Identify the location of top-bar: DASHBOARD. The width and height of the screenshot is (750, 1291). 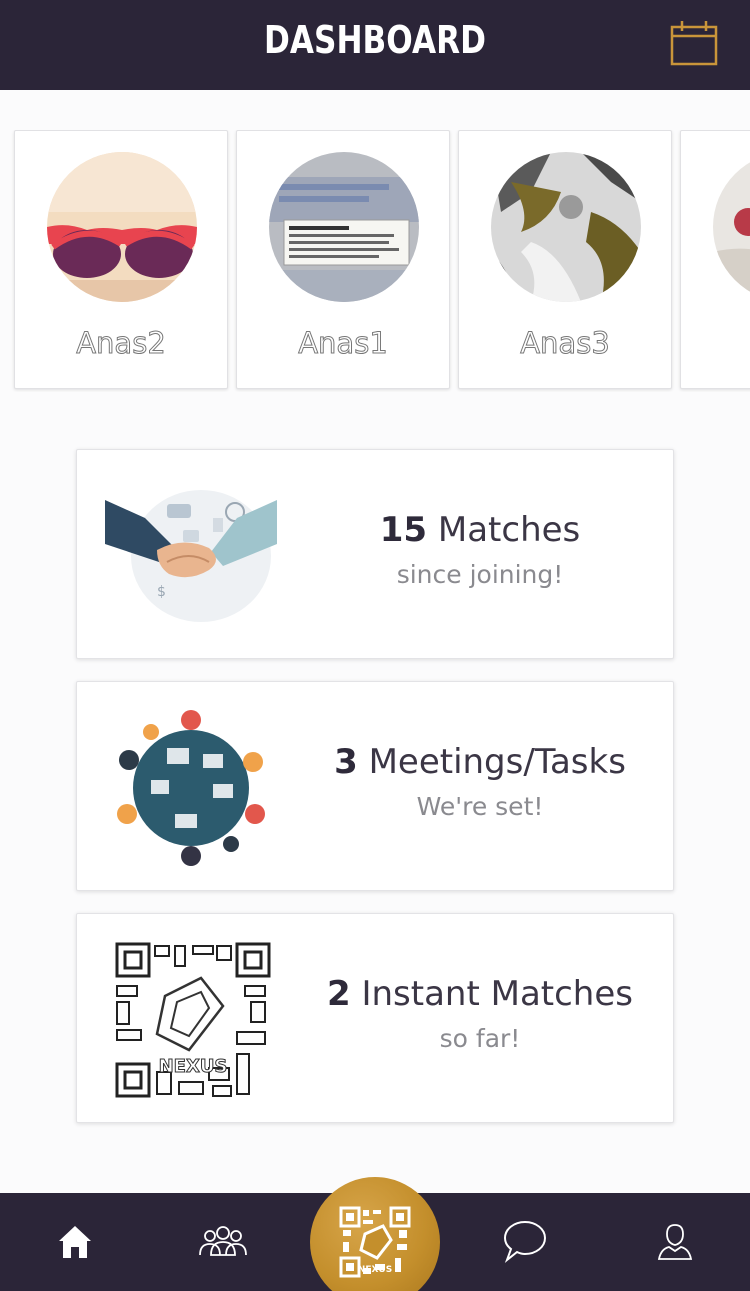
(375, 45).